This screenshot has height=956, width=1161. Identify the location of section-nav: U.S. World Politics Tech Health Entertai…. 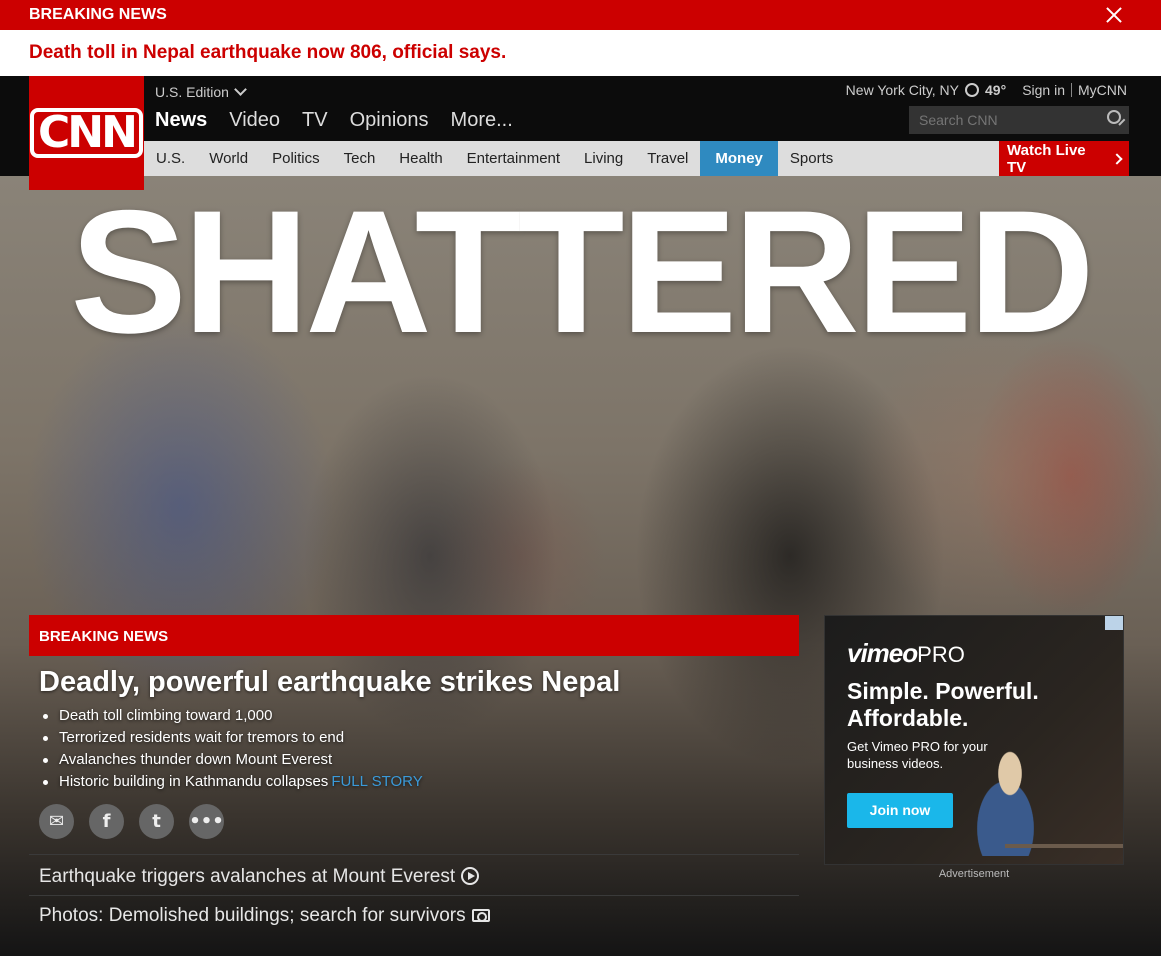
(636, 158).